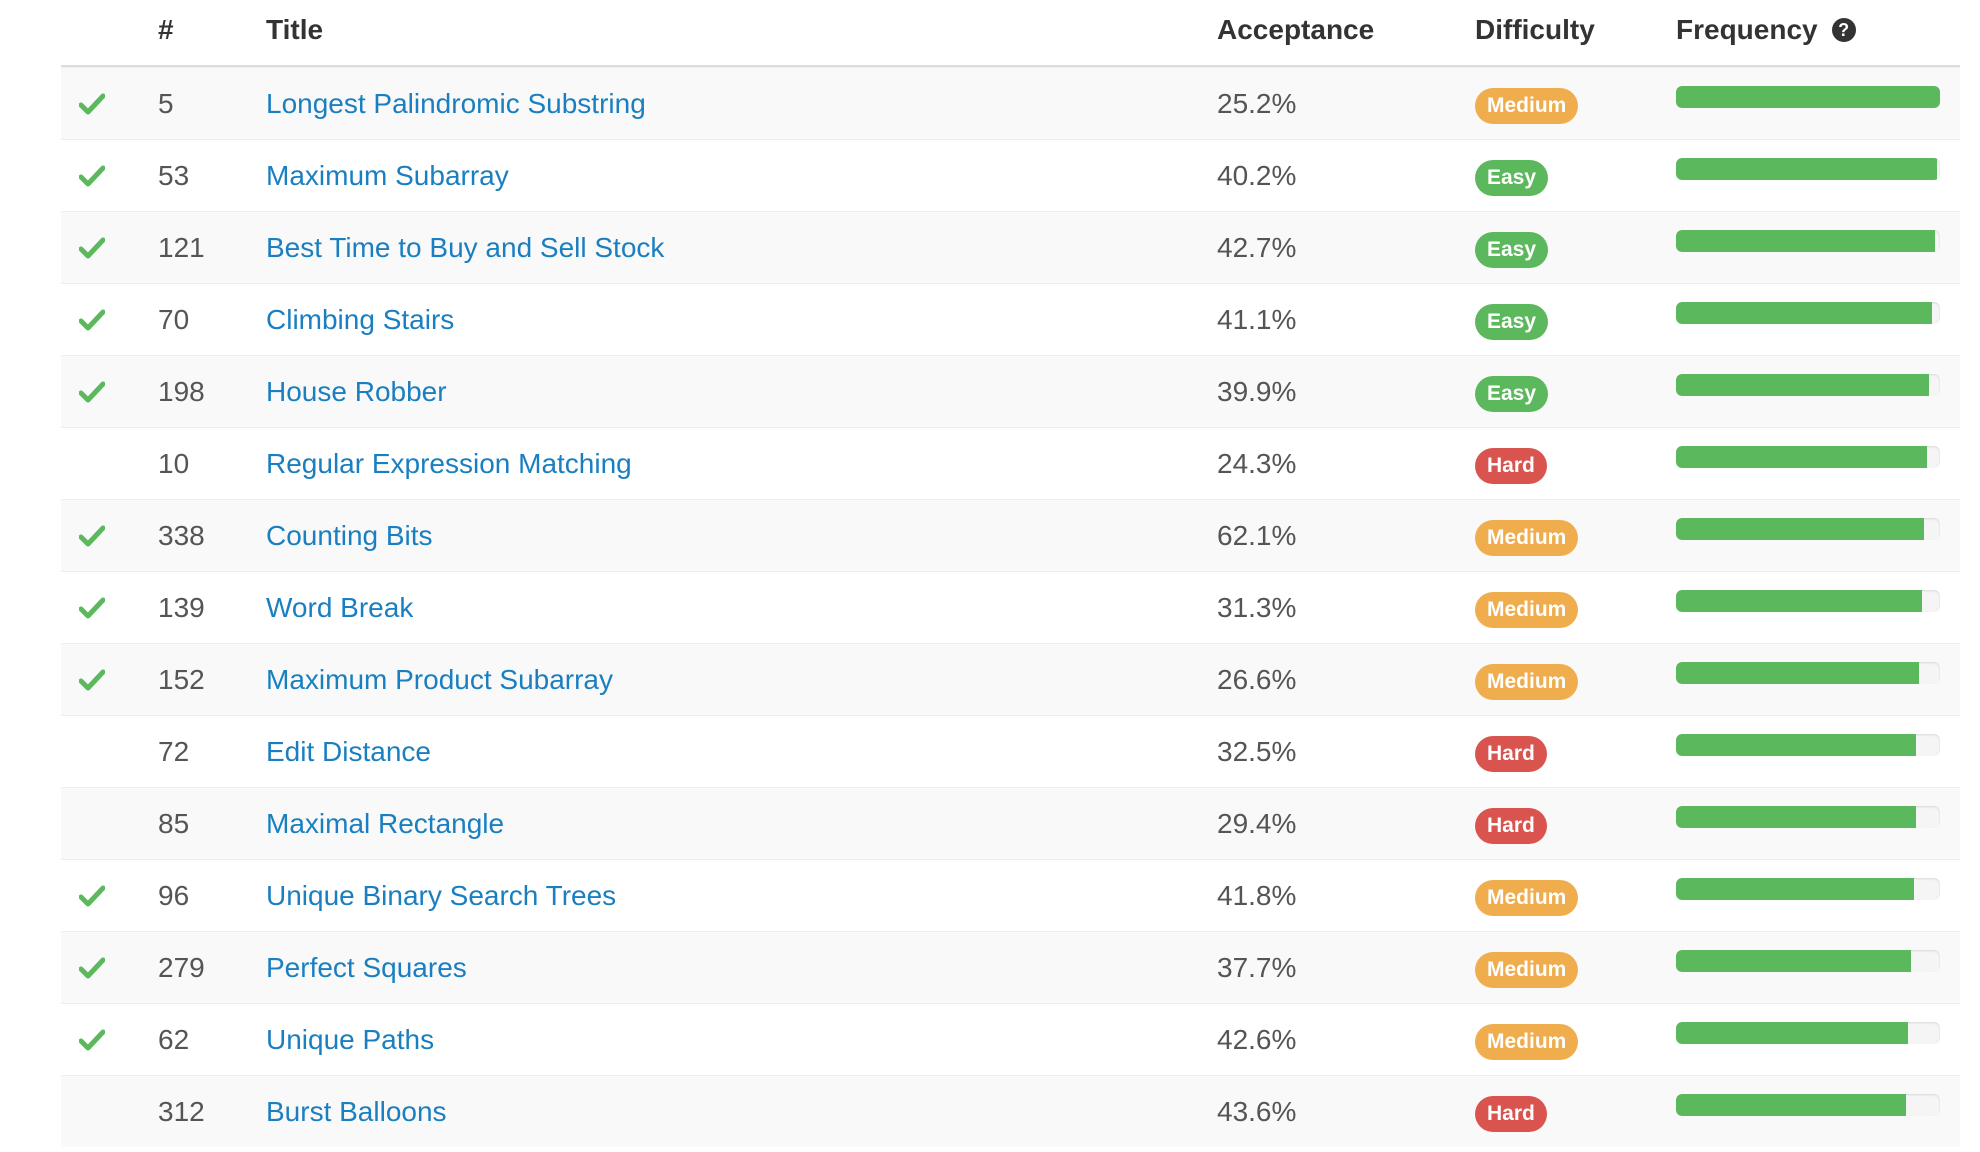 This screenshot has height=1152, width=1980. What do you see at coordinates (716, 1111) in the screenshot?
I see `problem-title-link: Burst Balloons` at bounding box center [716, 1111].